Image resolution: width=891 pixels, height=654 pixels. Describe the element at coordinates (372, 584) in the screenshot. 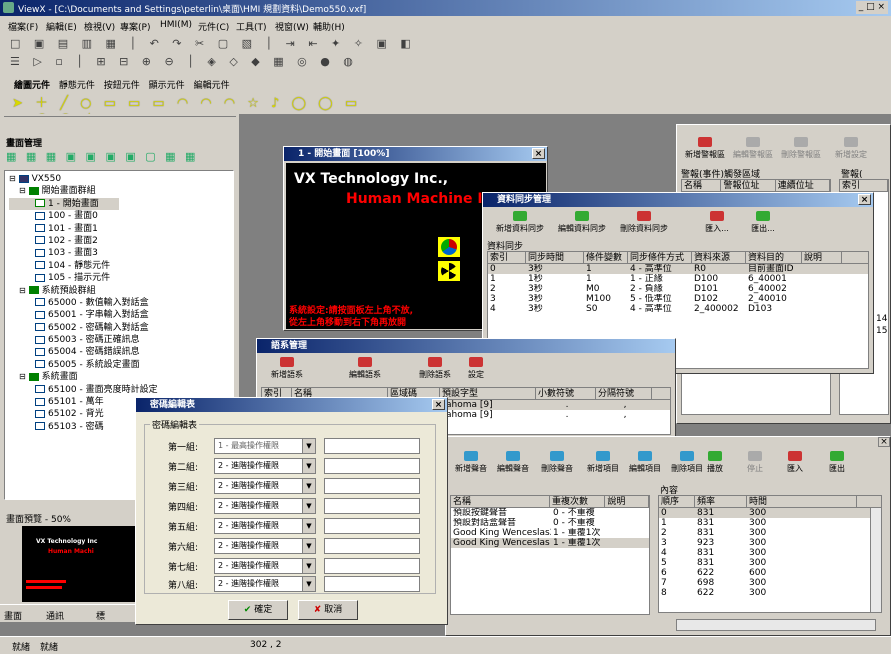

I see `group8-password-input` at that location.